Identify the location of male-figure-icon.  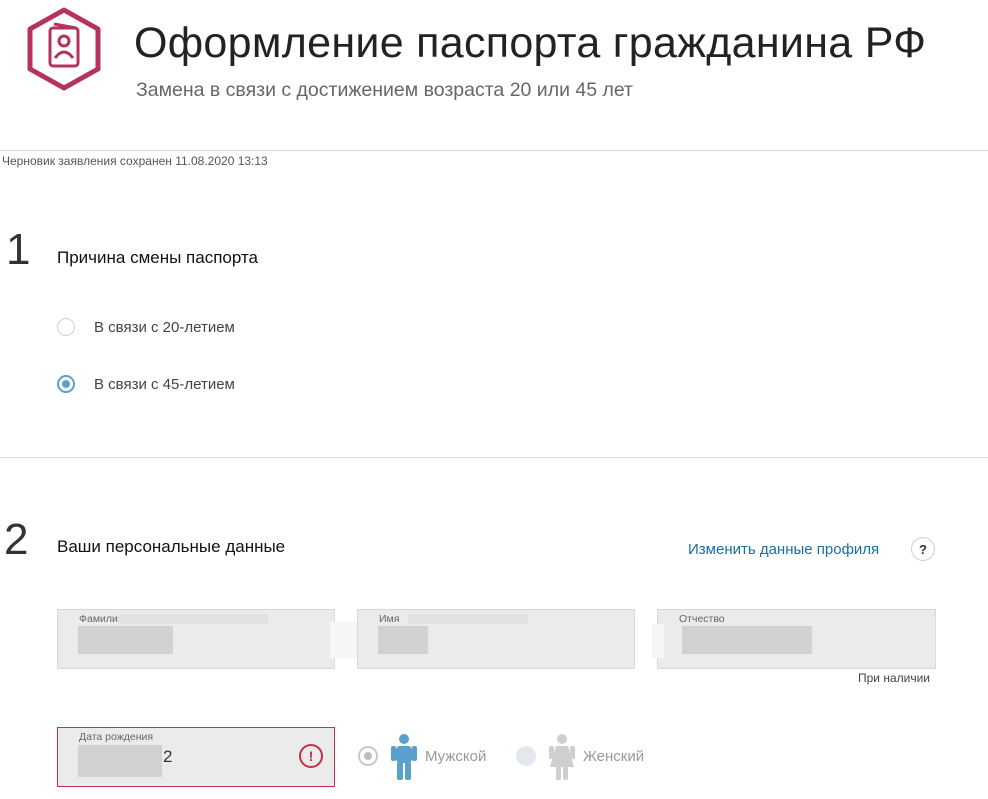
(404, 757).